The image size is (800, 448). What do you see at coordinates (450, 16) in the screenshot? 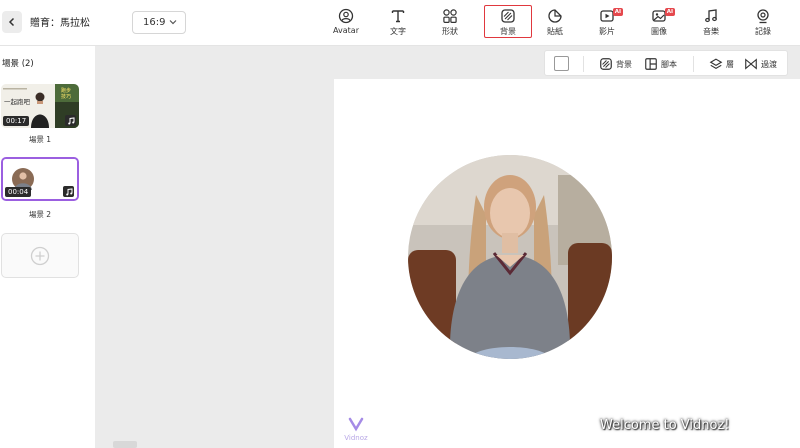
I see `shapes-icon` at bounding box center [450, 16].